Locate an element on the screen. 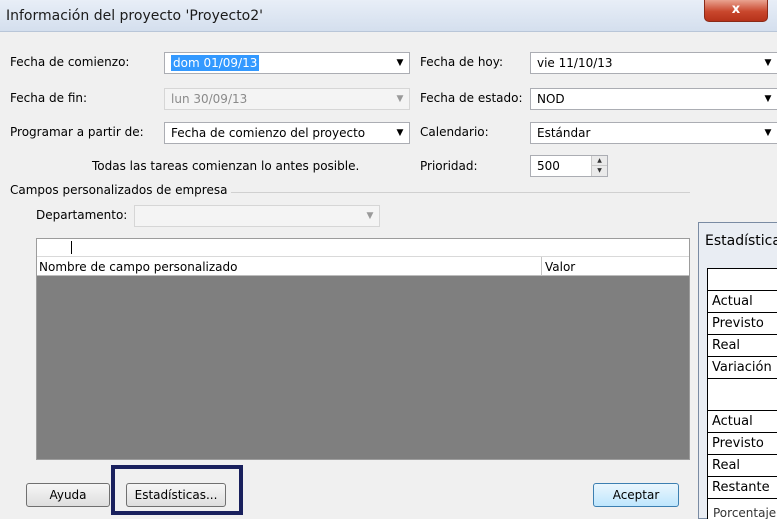 This screenshot has width=777, height=519. finish-date-value: lun 30/09/13 is located at coordinates (209, 99).